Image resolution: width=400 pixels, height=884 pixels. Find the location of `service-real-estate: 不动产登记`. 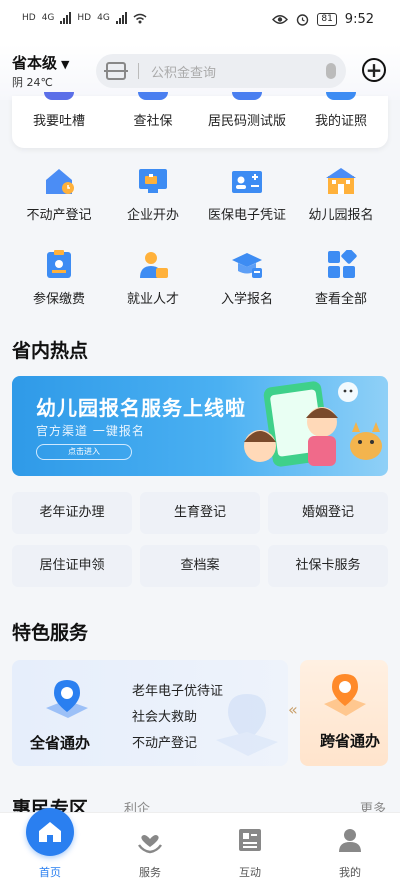

service-real-estate: 不动产登记 is located at coordinates (59, 194).